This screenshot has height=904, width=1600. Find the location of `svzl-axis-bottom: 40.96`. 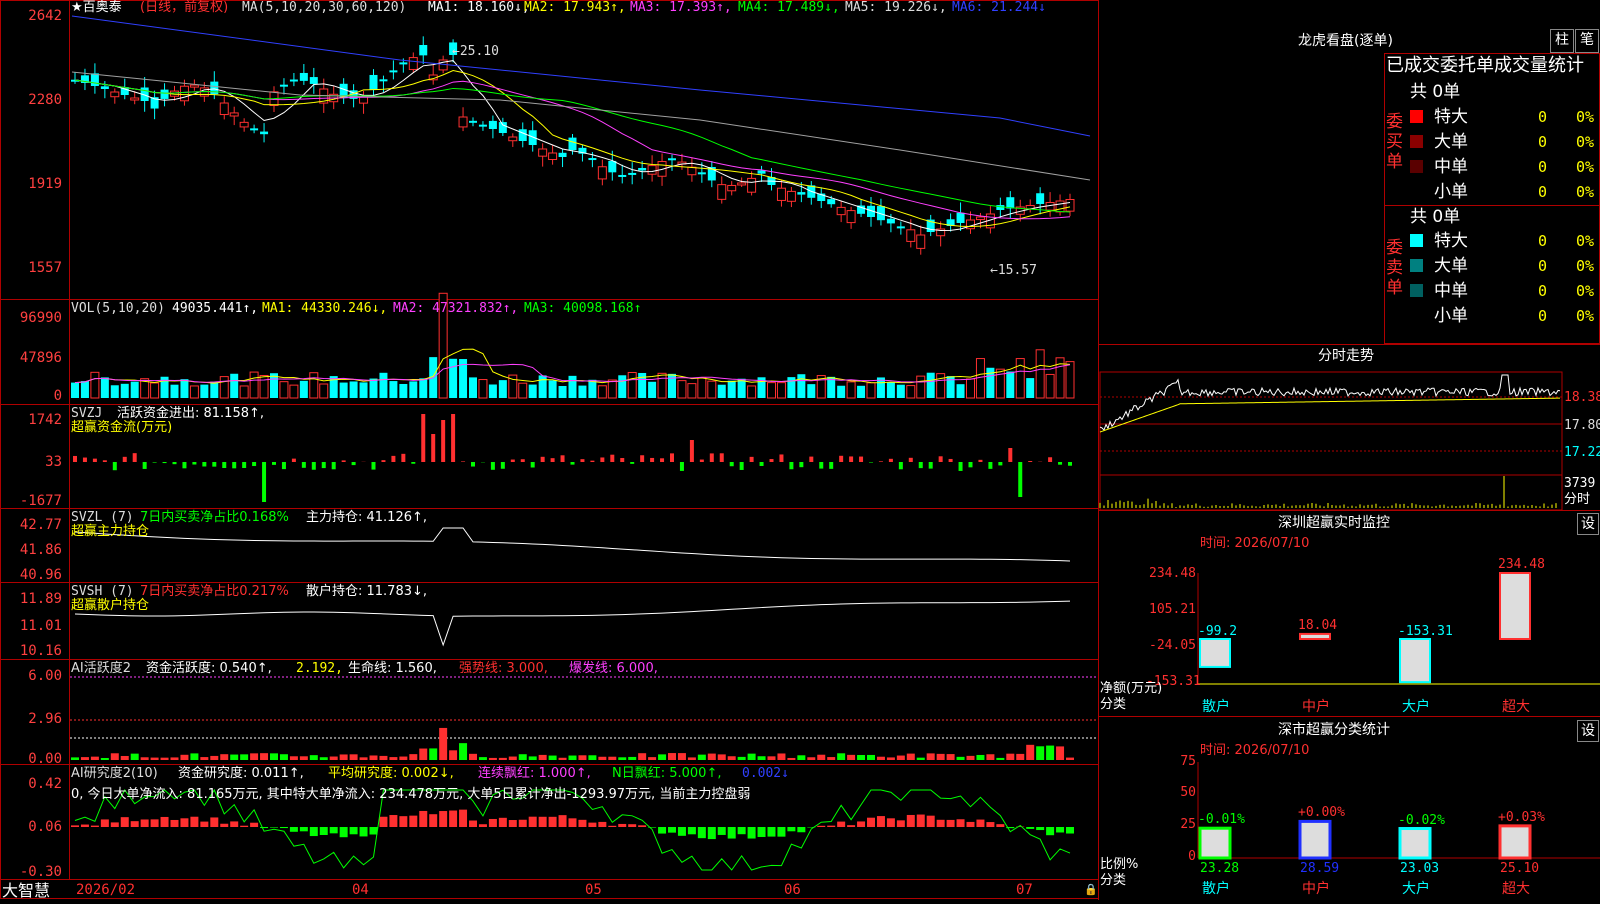

svzl-axis-bottom: 40.96 is located at coordinates (31, 575).